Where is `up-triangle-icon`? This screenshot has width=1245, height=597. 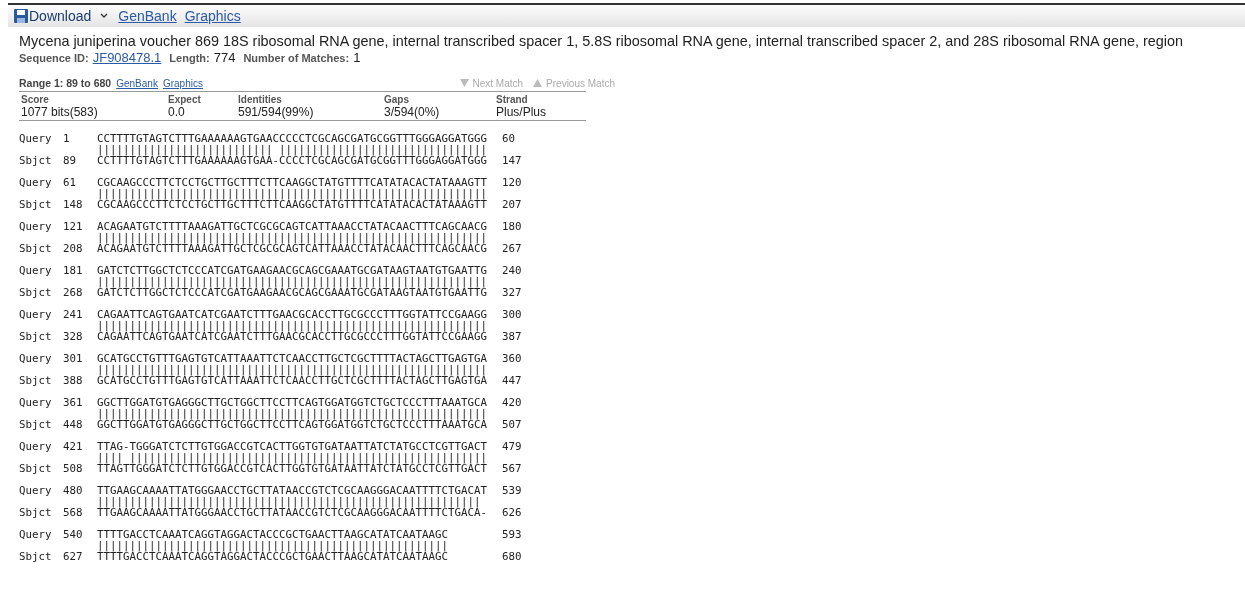 up-triangle-icon is located at coordinates (538, 83).